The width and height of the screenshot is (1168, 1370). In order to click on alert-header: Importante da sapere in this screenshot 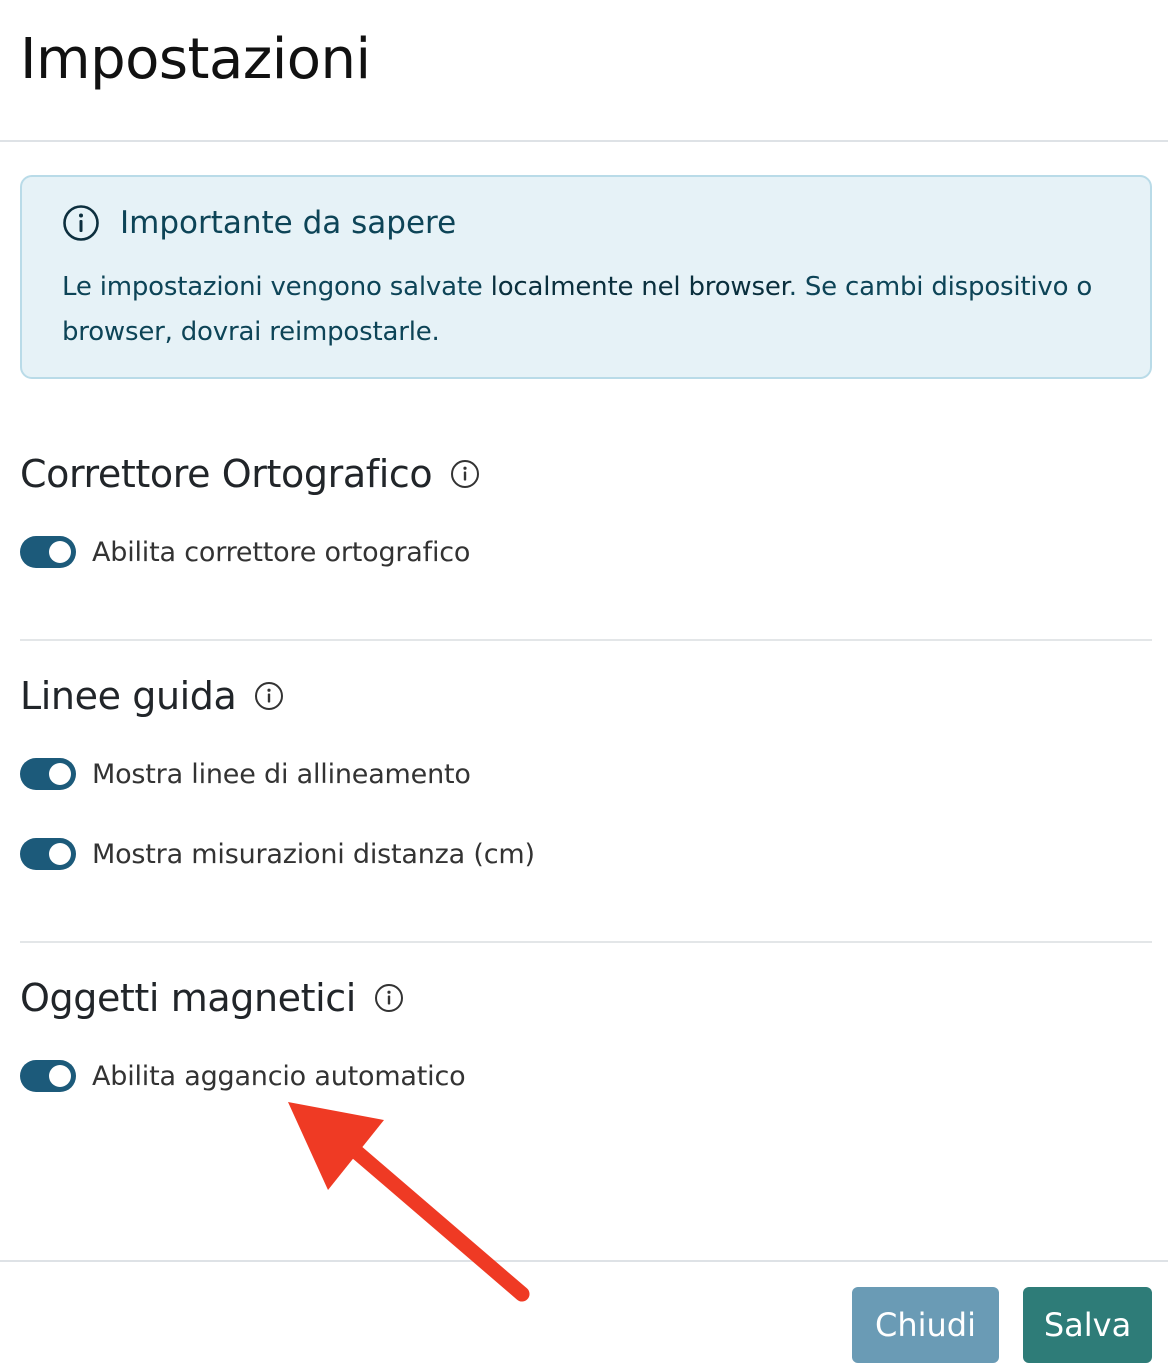, I will do `click(259, 223)`.